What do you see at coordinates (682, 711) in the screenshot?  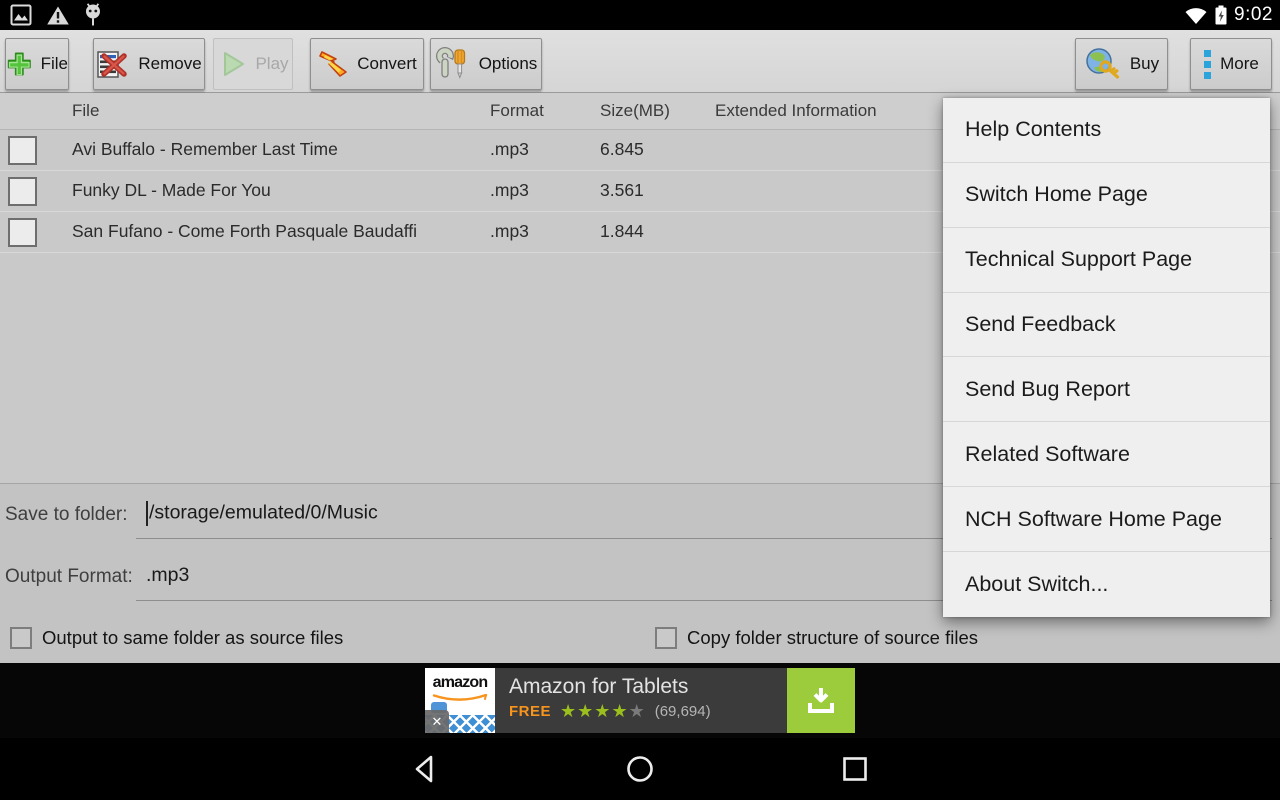 I see `ad-rating-count: (69,694)` at bounding box center [682, 711].